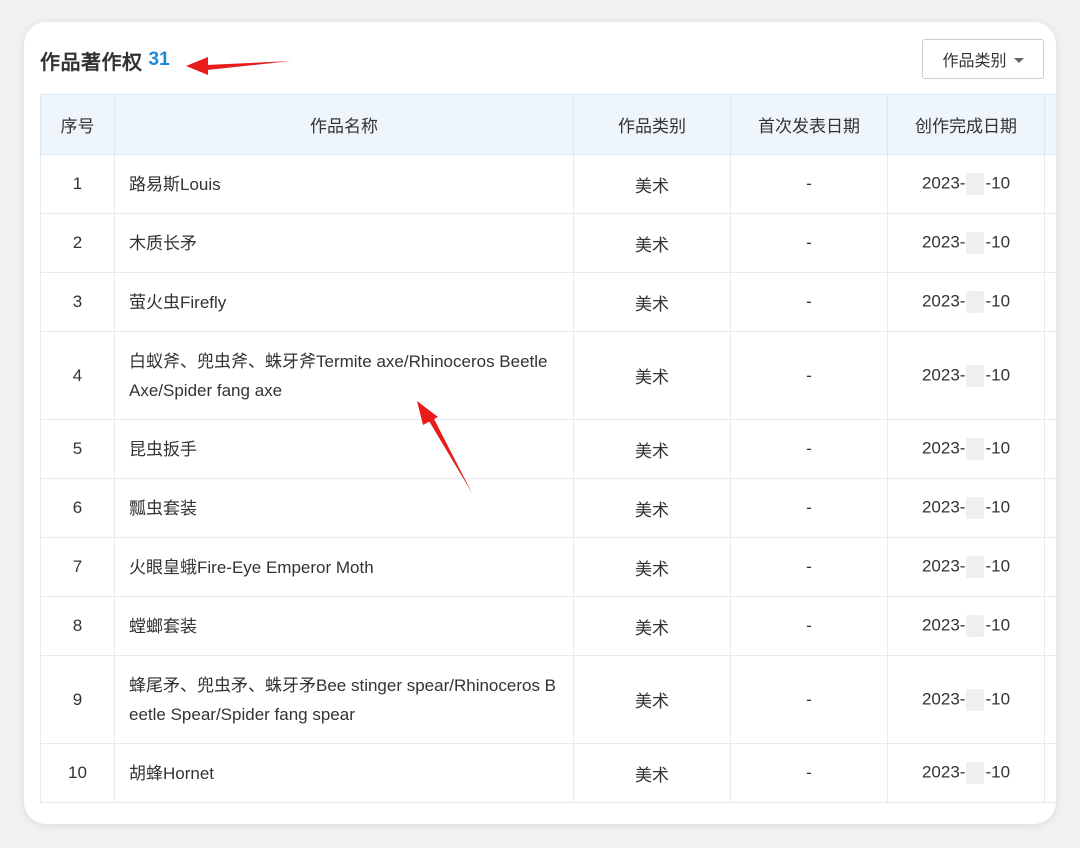 Image resolution: width=1080 pixels, height=848 pixels. I want to click on table-row: 1 路易斯Louis 美术 - 2023- -10, so click(548, 184).